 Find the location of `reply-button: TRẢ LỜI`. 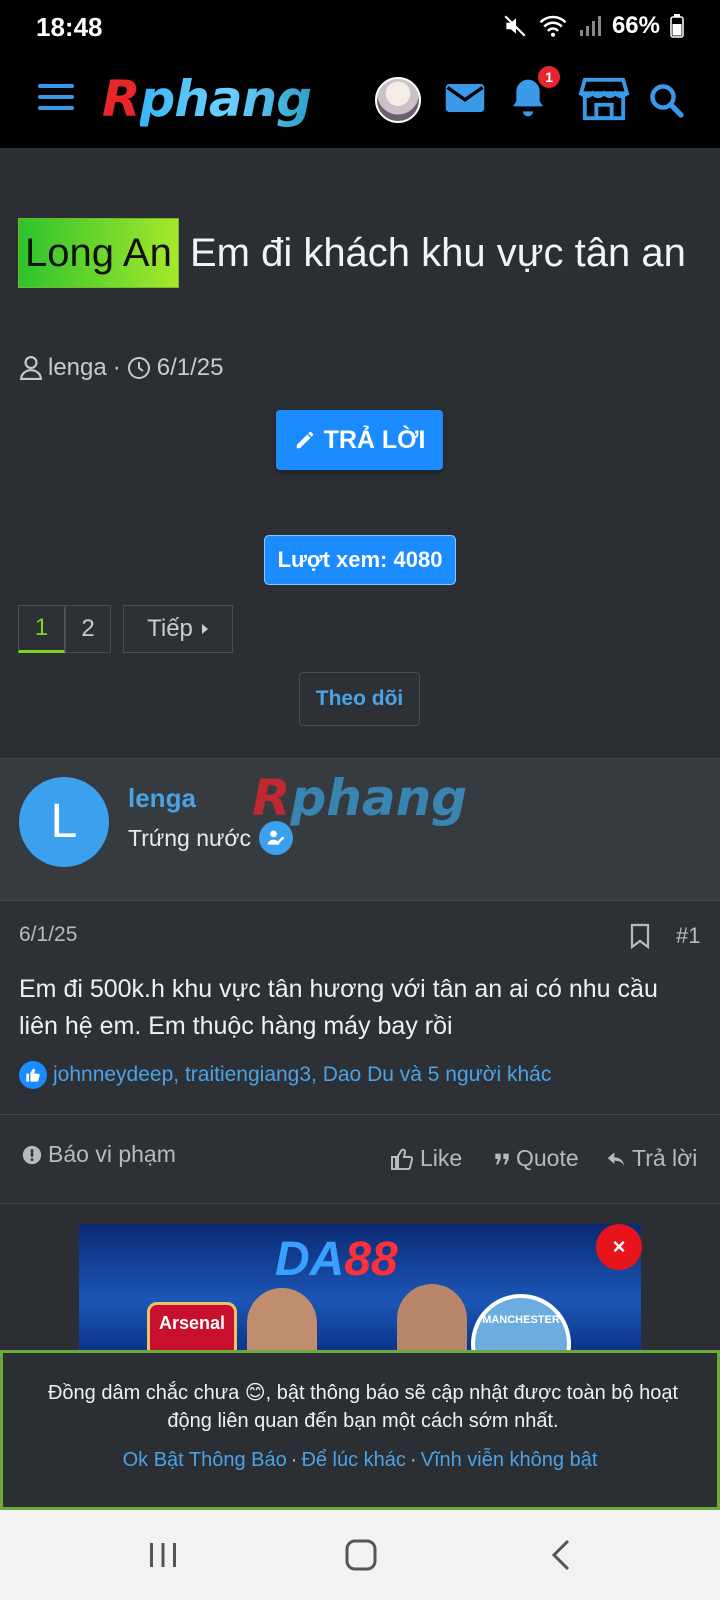

reply-button: TRẢ LỜI is located at coordinates (359, 440).